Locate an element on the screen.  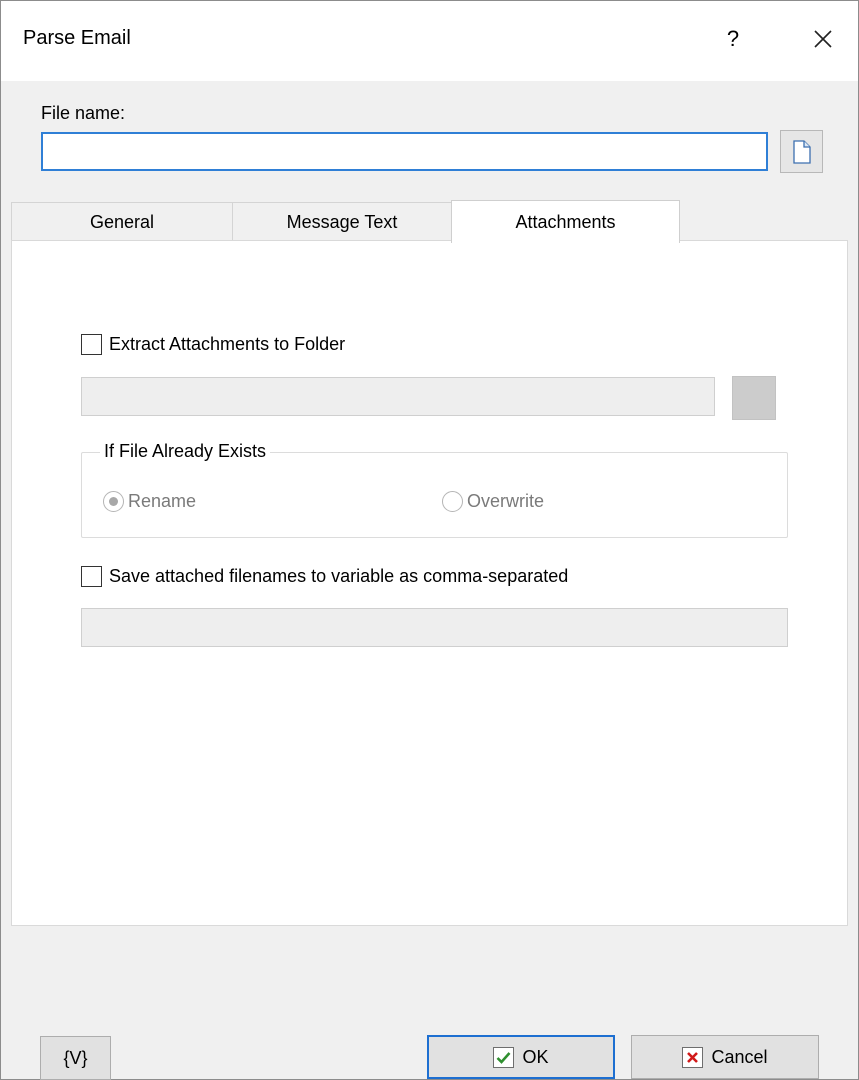
close-icon is located at coordinates (823, 39).